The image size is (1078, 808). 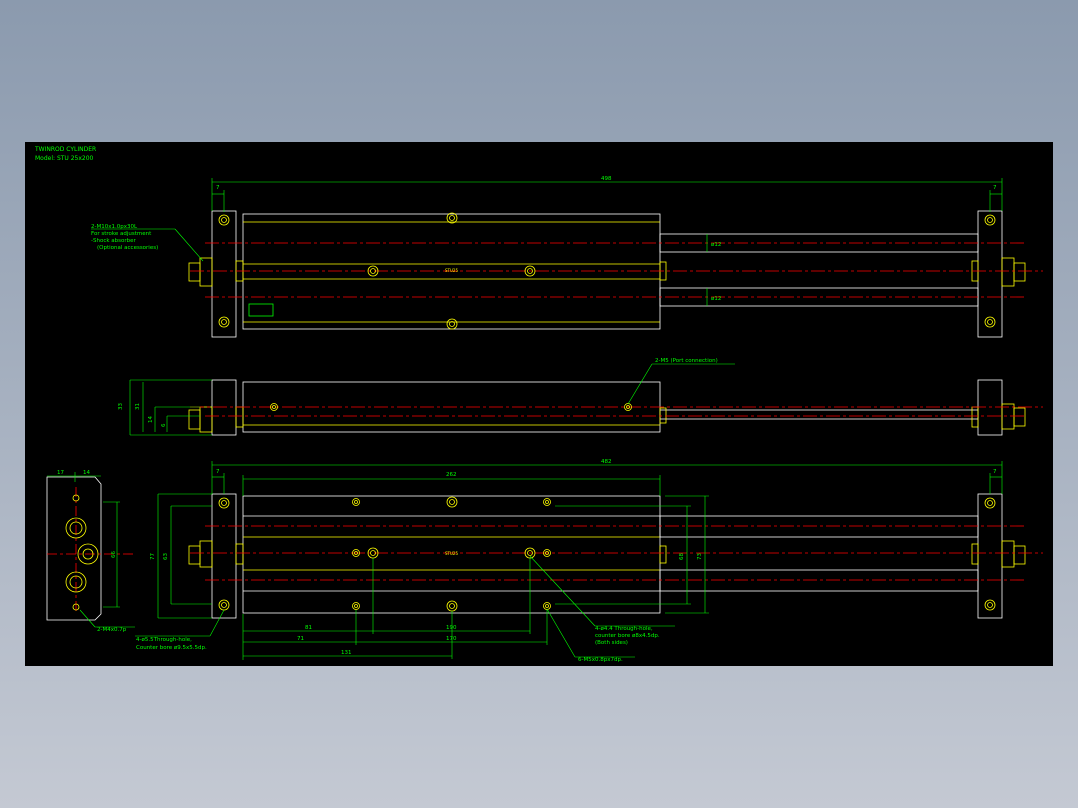 I want to click on dim-side-33: 33, so click(x=121, y=406).